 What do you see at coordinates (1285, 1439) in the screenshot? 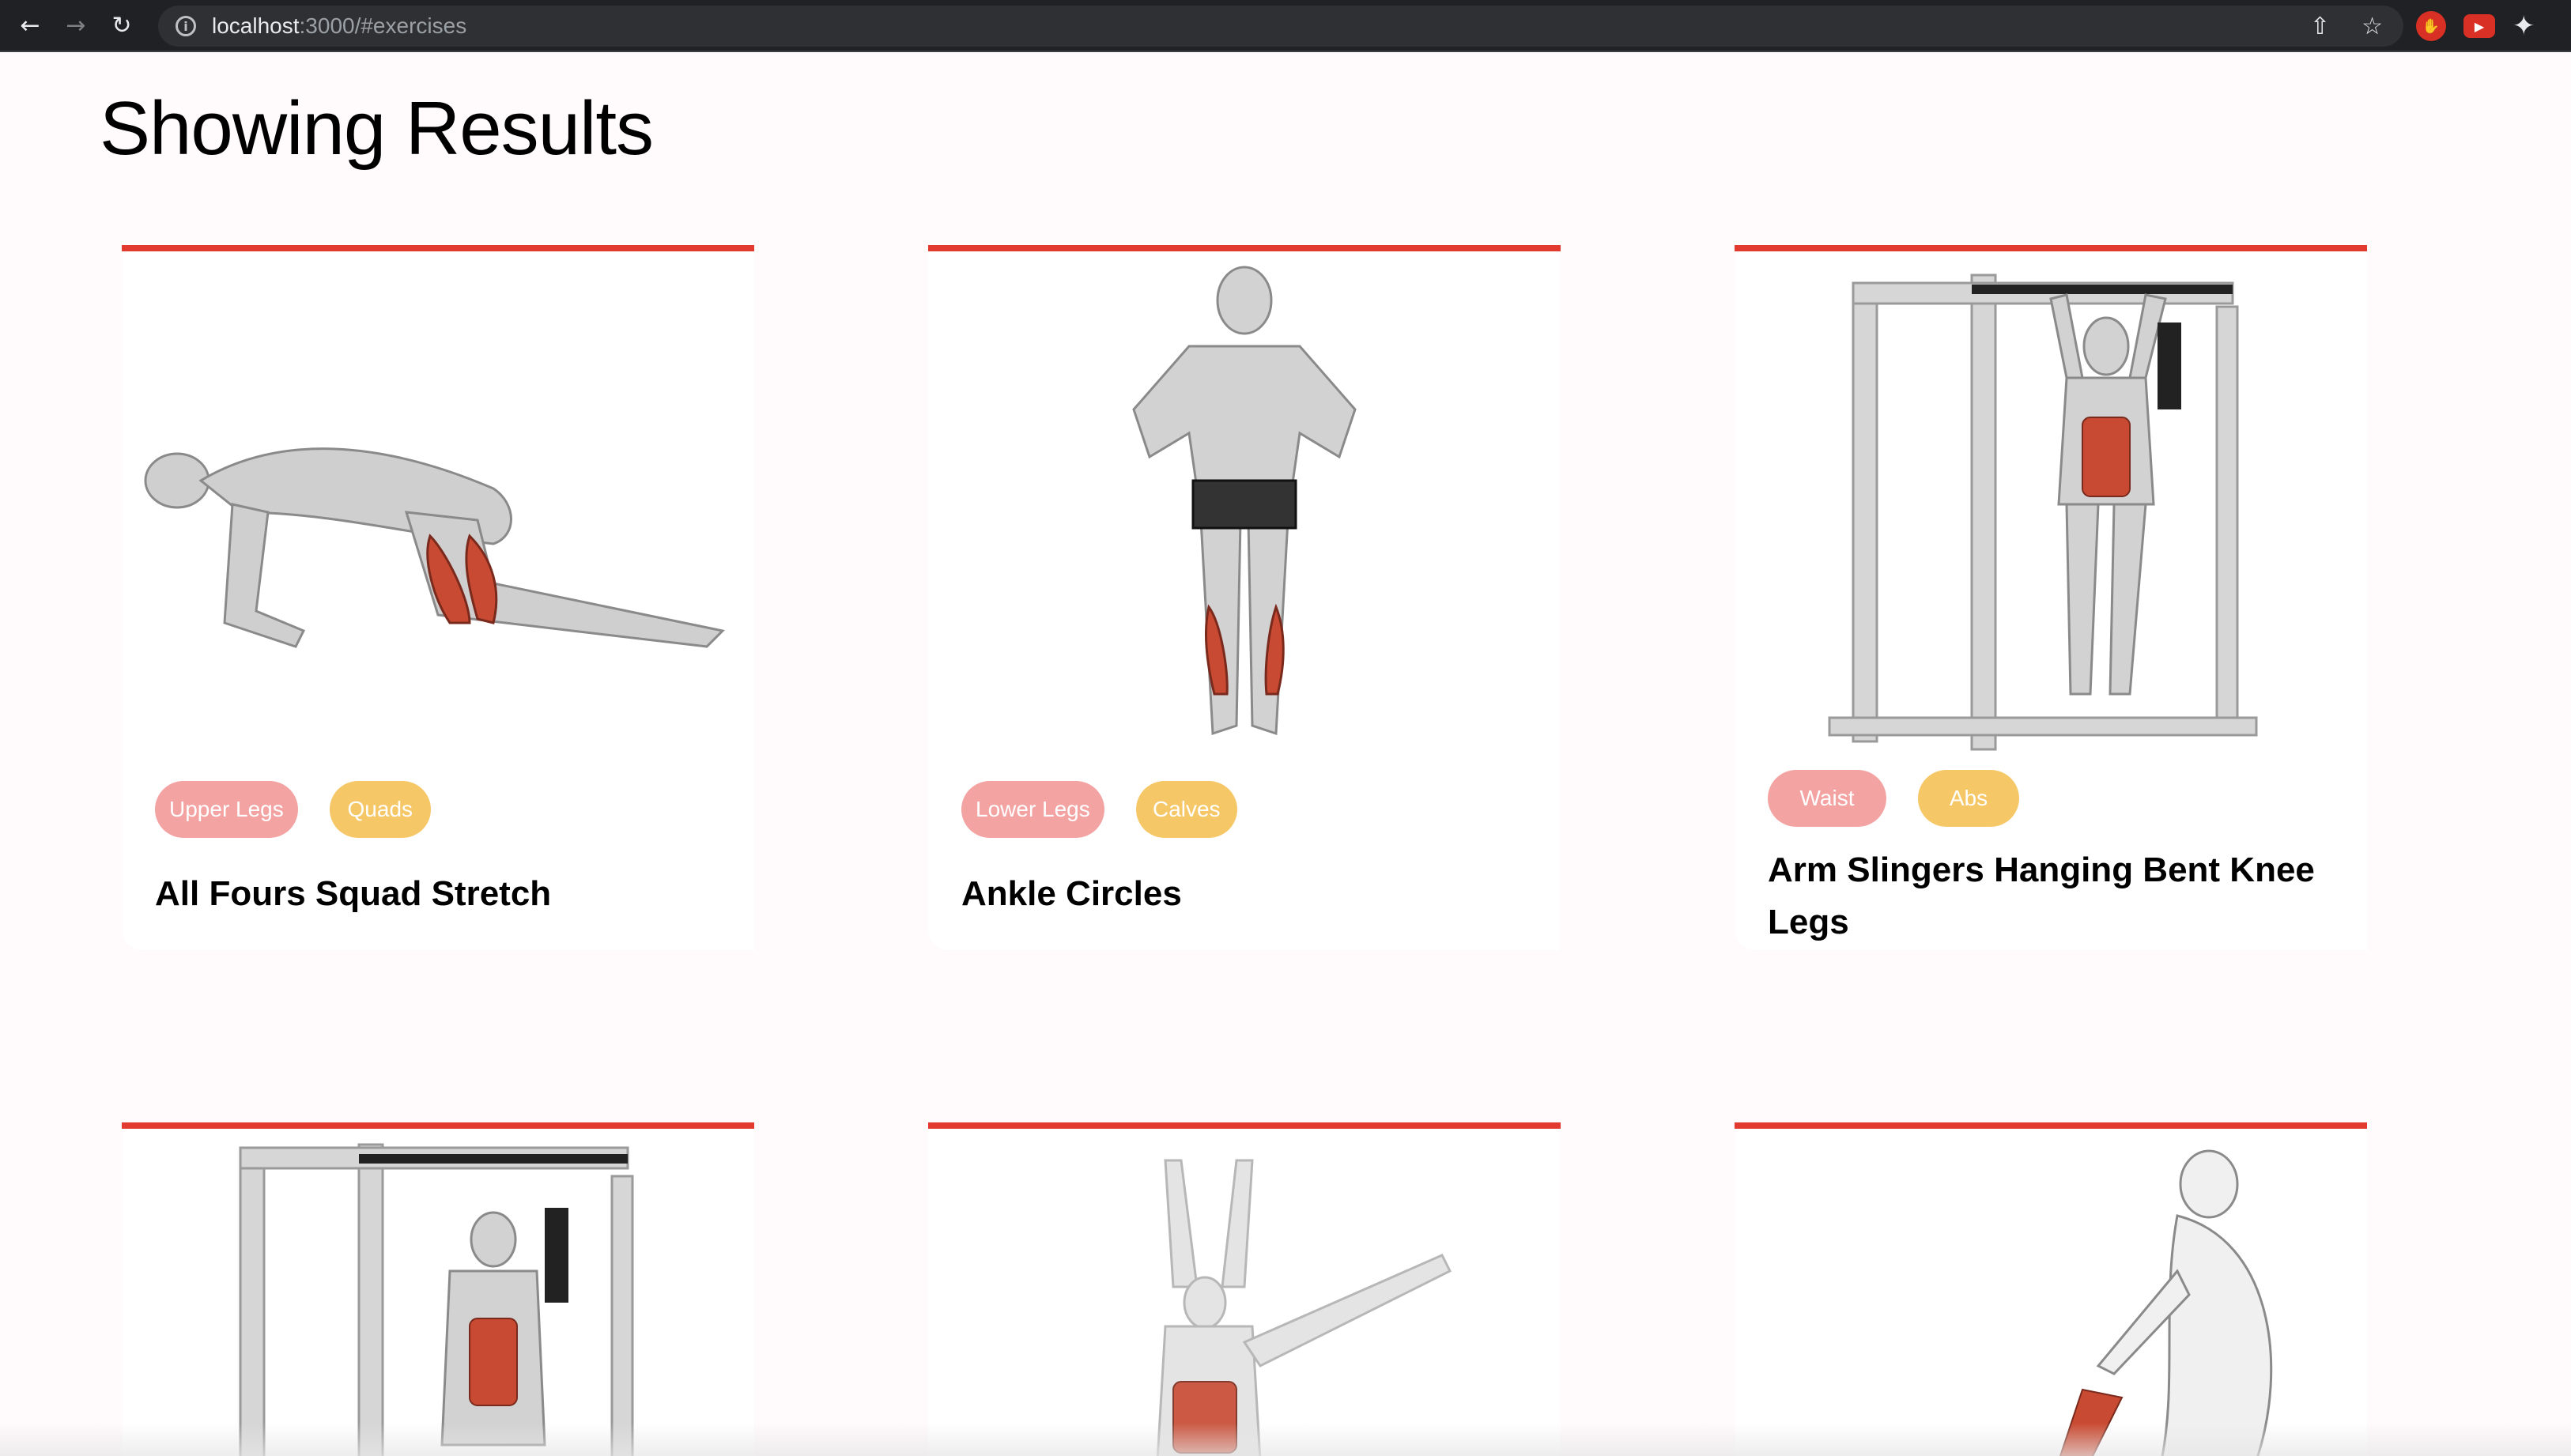
I see `scroll-fade` at bounding box center [1285, 1439].